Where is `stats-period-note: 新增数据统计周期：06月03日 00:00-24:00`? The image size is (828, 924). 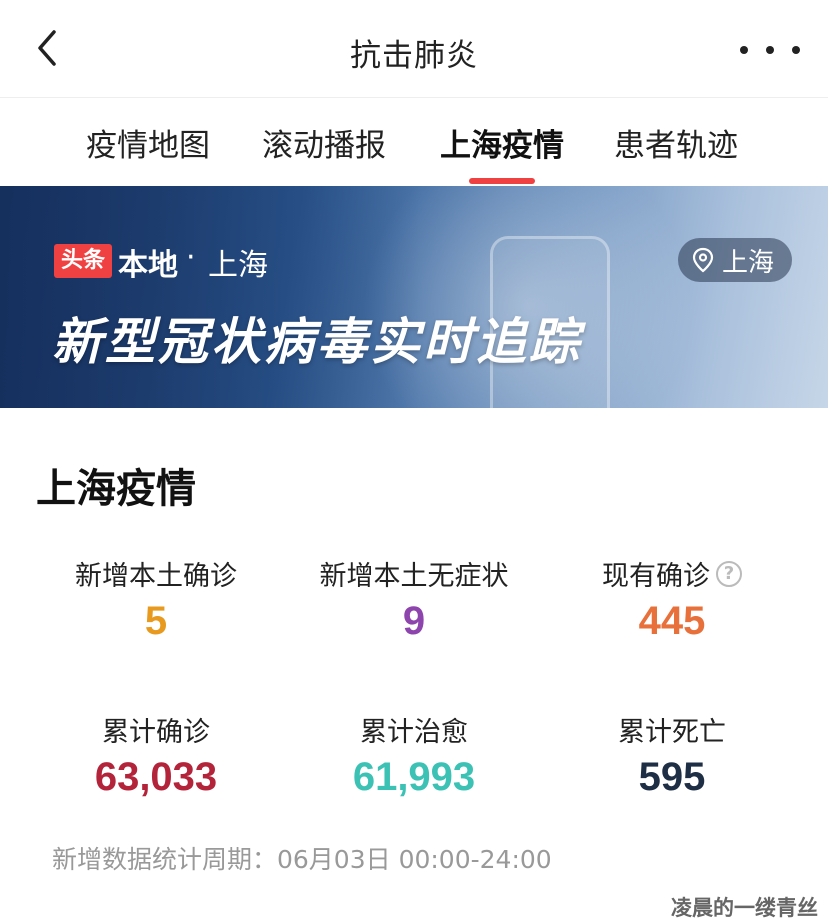
stats-period-note: 新增数据统计周期：06月03日 00:00-24:00 is located at coordinates (302, 859).